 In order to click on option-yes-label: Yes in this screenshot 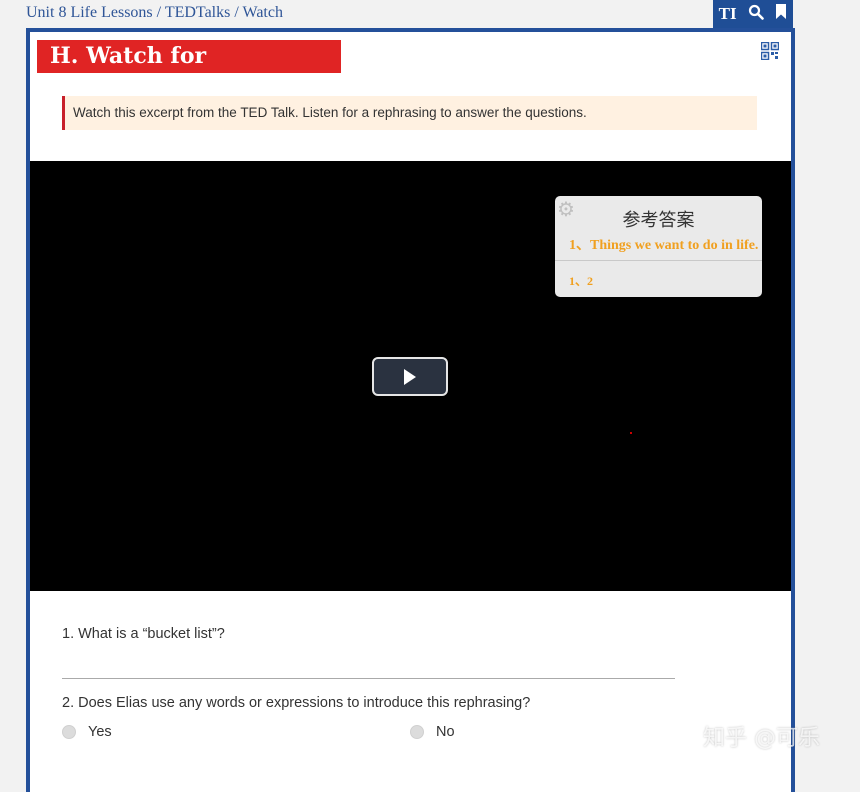, I will do `click(100, 732)`.